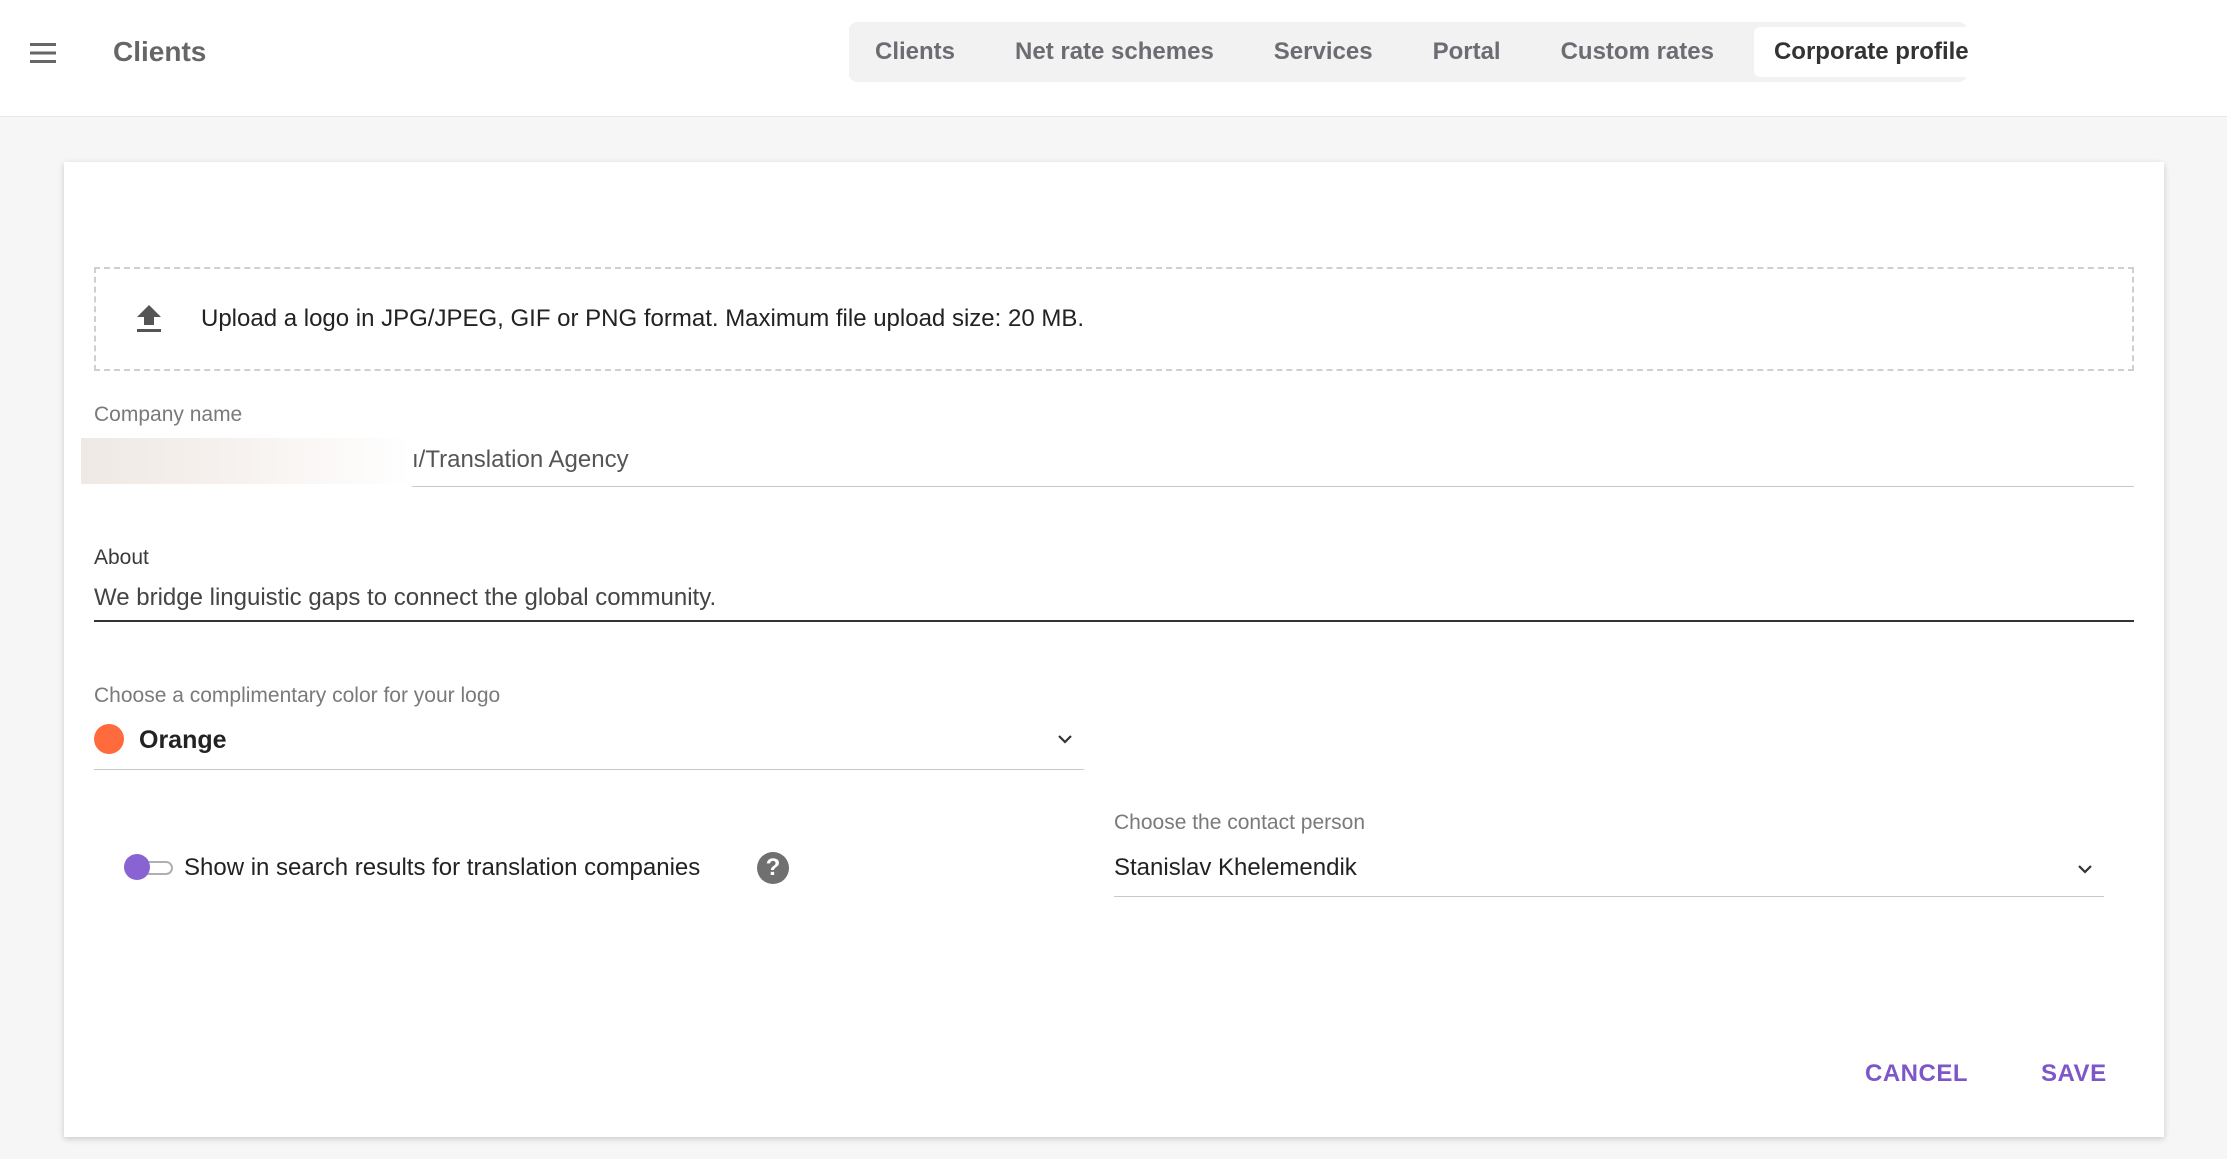 This screenshot has width=2227, height=1159. I want to click on tab-custom-rates: Custom rates, so click(1637, 52).